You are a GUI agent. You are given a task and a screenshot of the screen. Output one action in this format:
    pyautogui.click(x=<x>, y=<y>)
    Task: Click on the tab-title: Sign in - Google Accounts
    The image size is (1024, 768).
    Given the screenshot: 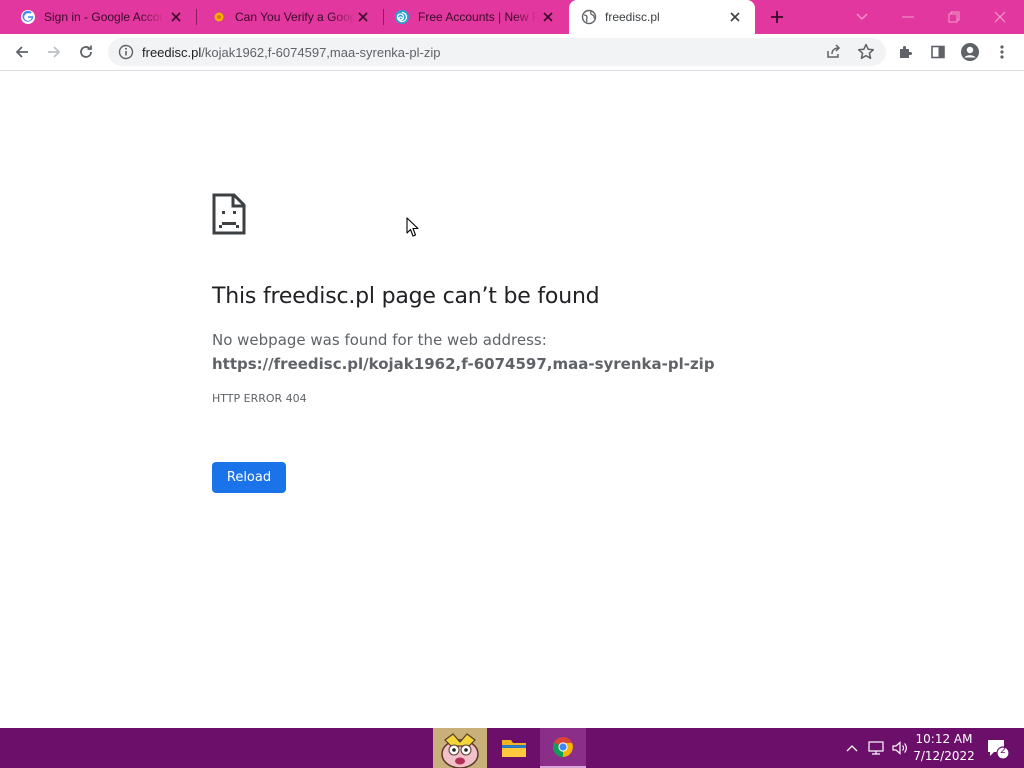 What is the action you would take?
    pyautogui.click(x=104, y=17)
    